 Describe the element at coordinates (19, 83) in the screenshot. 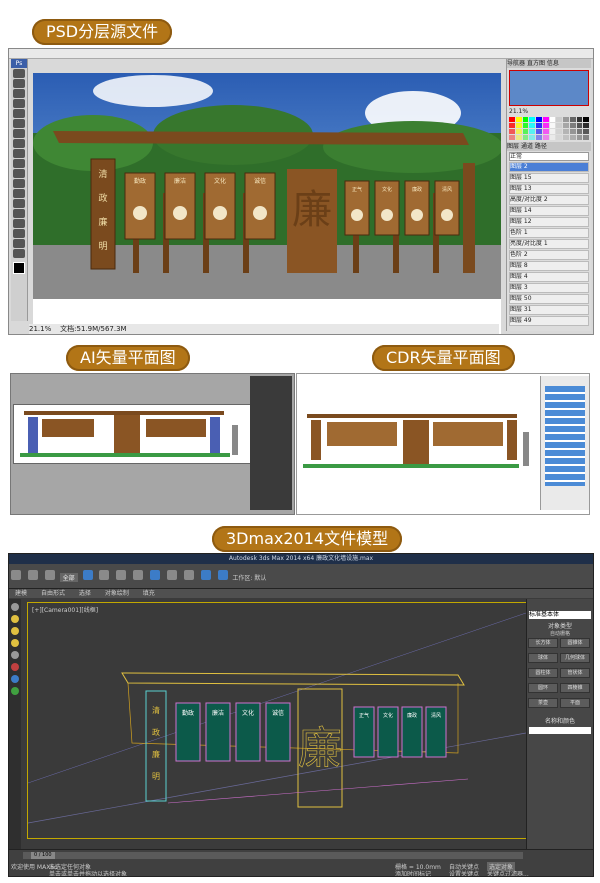

I see `marquee-tool-icon` at that location.